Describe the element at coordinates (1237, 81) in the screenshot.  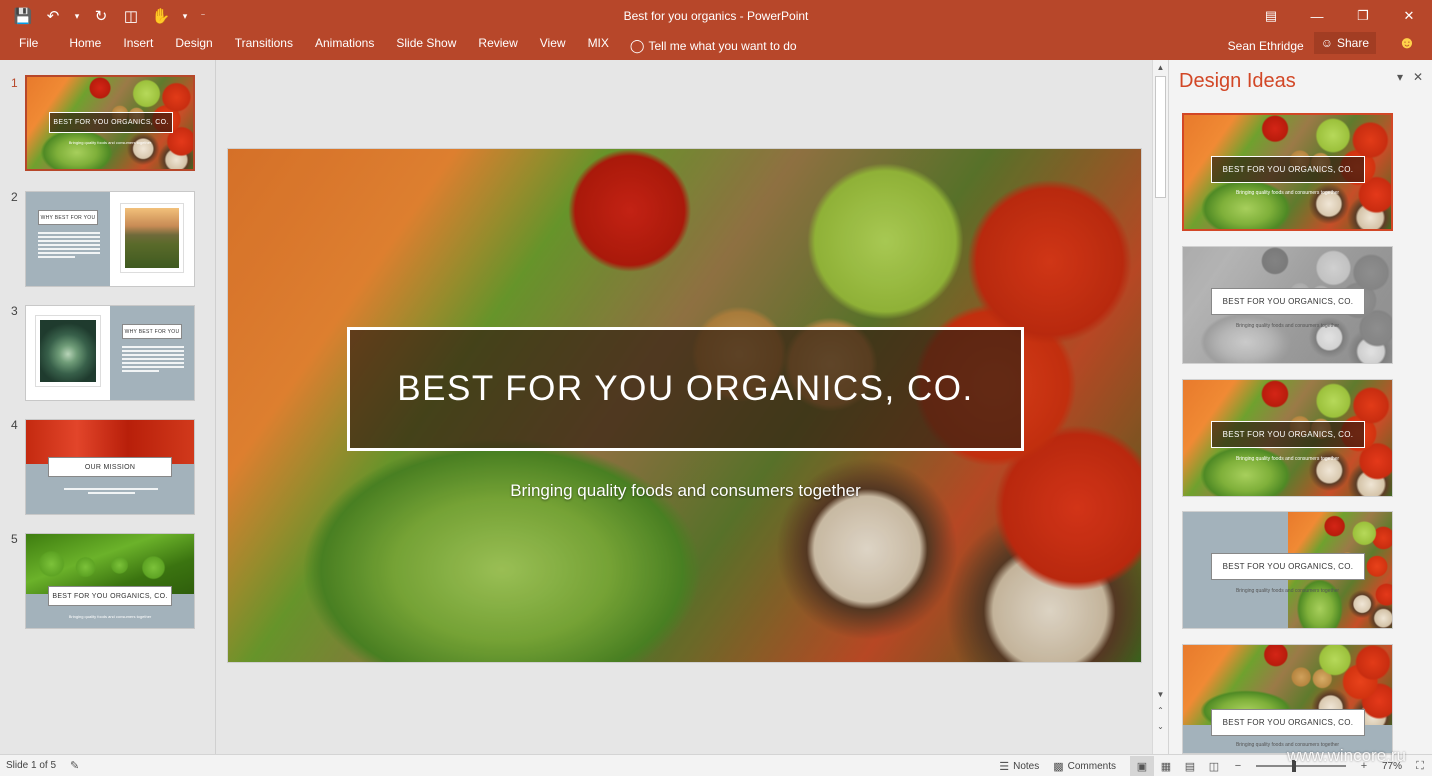
I see `design-ideas-title: Design Ideas` at that location.